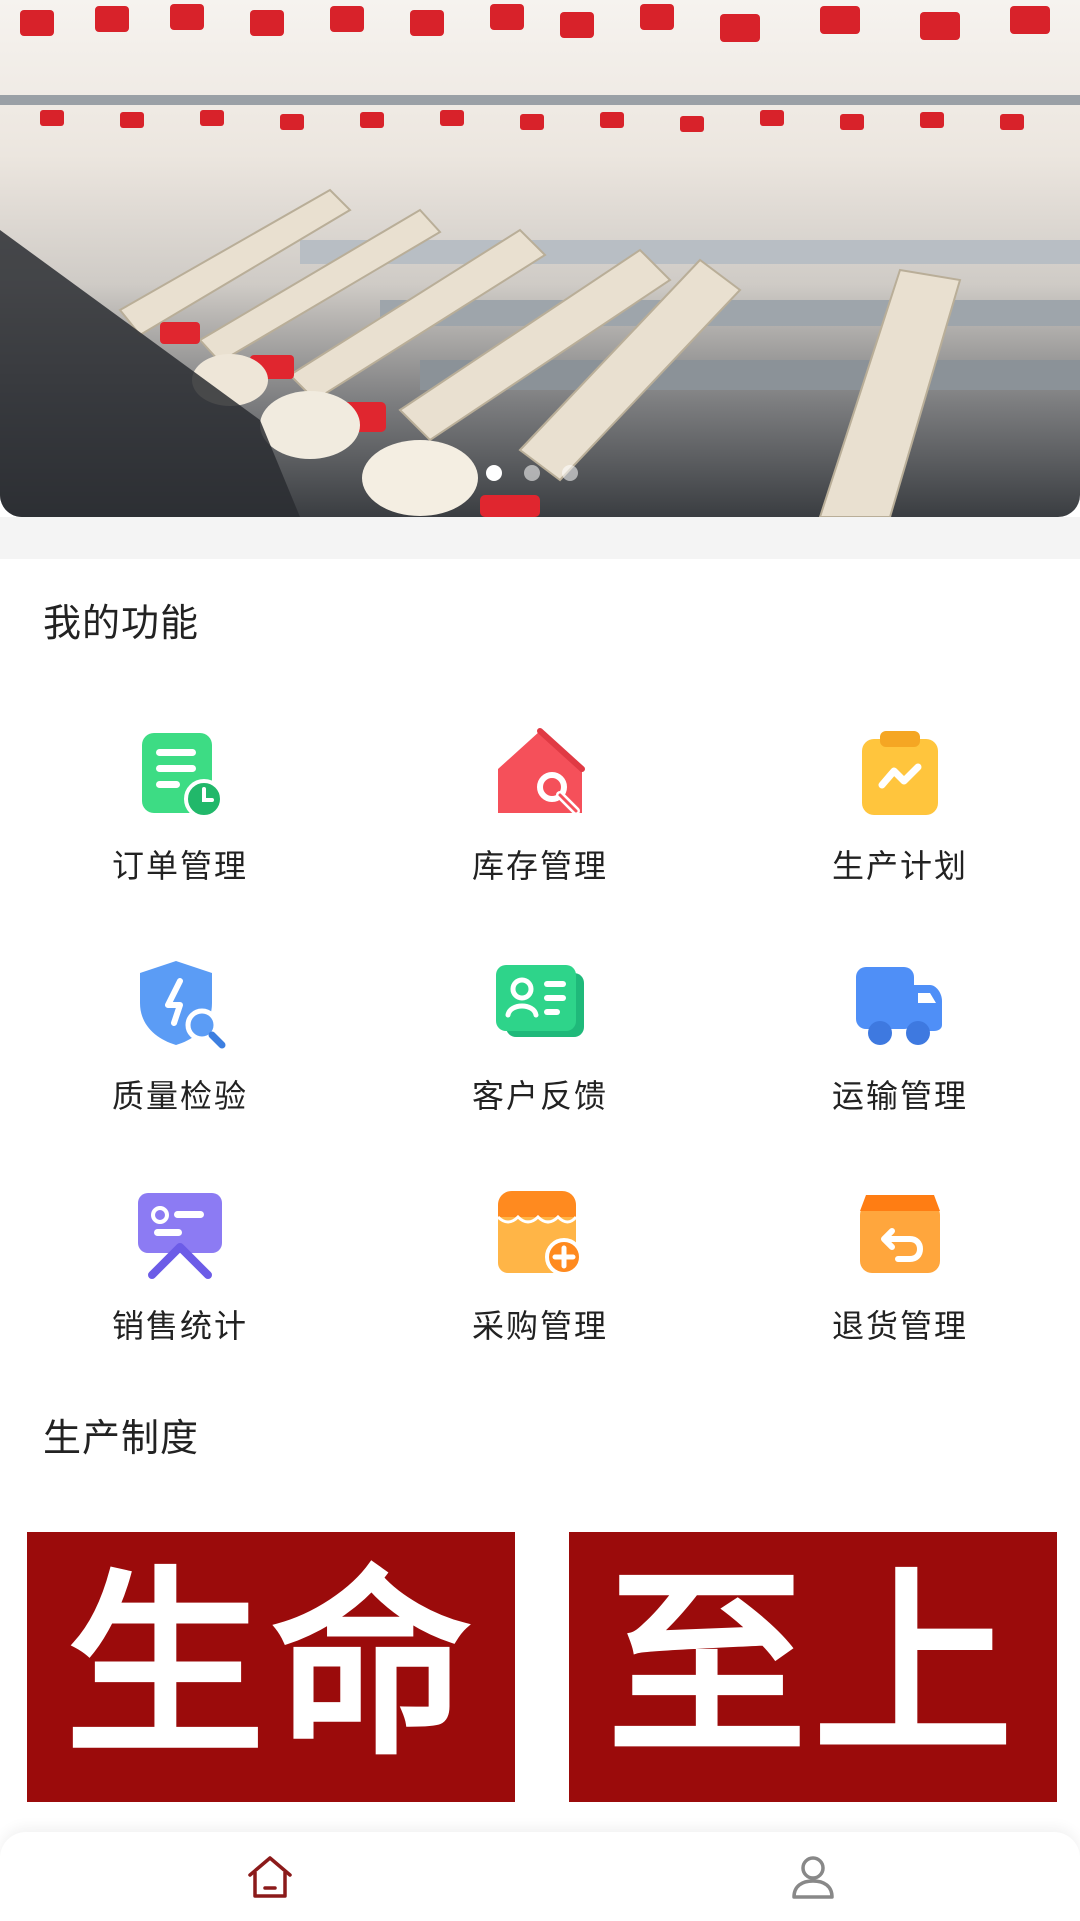 This screenshot has width=1080, height=1921. I want to click on purchase-store-icon, so click(539, 1233).